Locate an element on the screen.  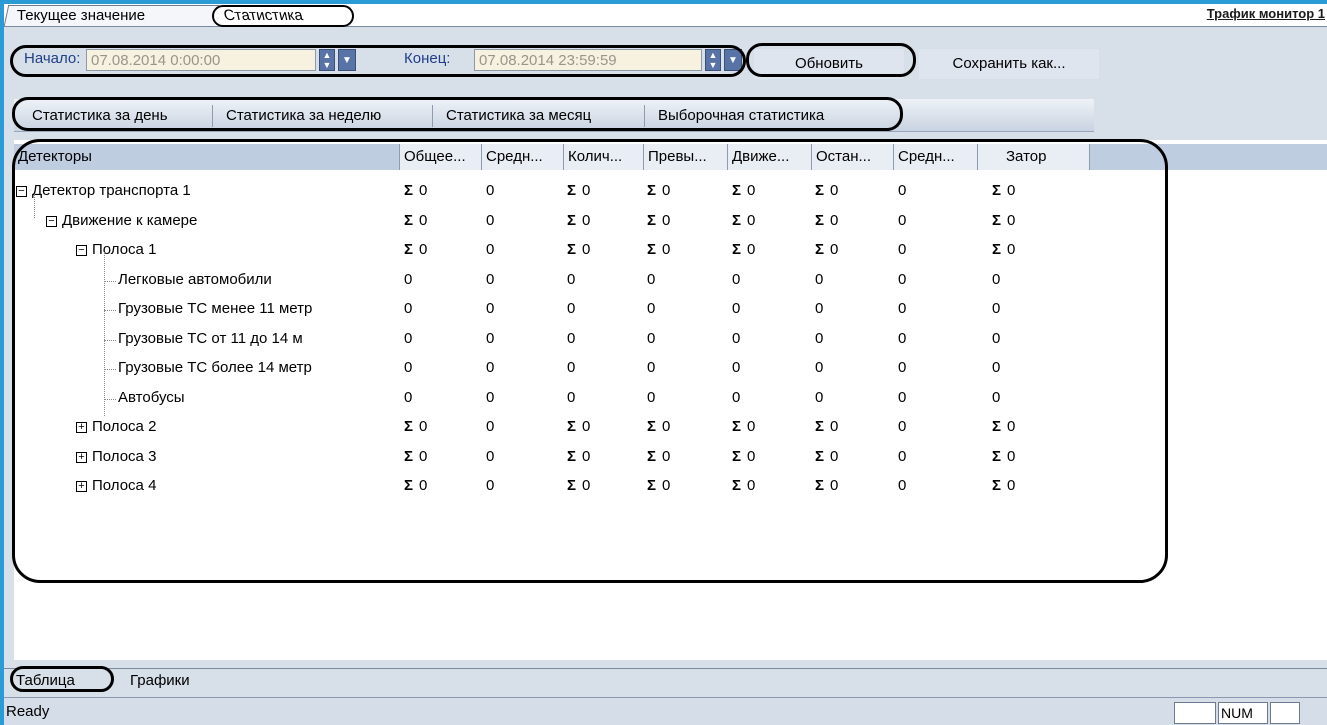
tab-custom-statistics: Выборочная статистика is located at coordinates (741, 116).